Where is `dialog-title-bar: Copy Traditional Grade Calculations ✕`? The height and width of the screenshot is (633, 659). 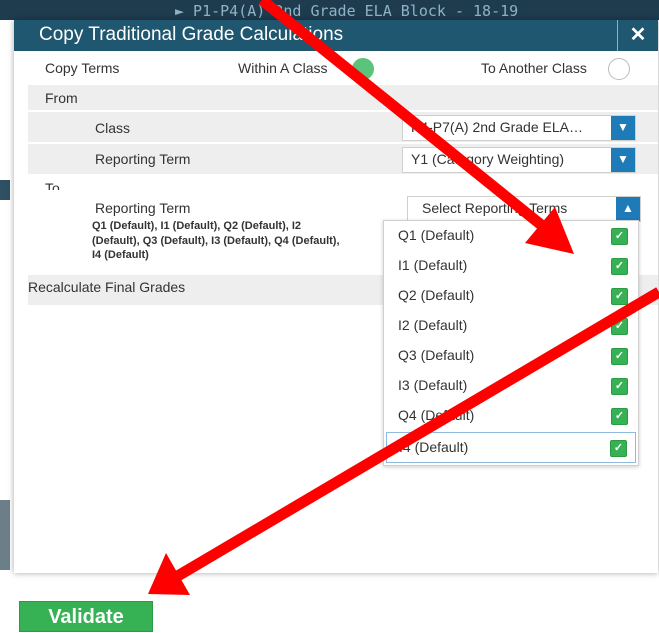
dialog-title-bar: Copy Traditional Grade Calculations ✕ is located at coordinates (336, 35).